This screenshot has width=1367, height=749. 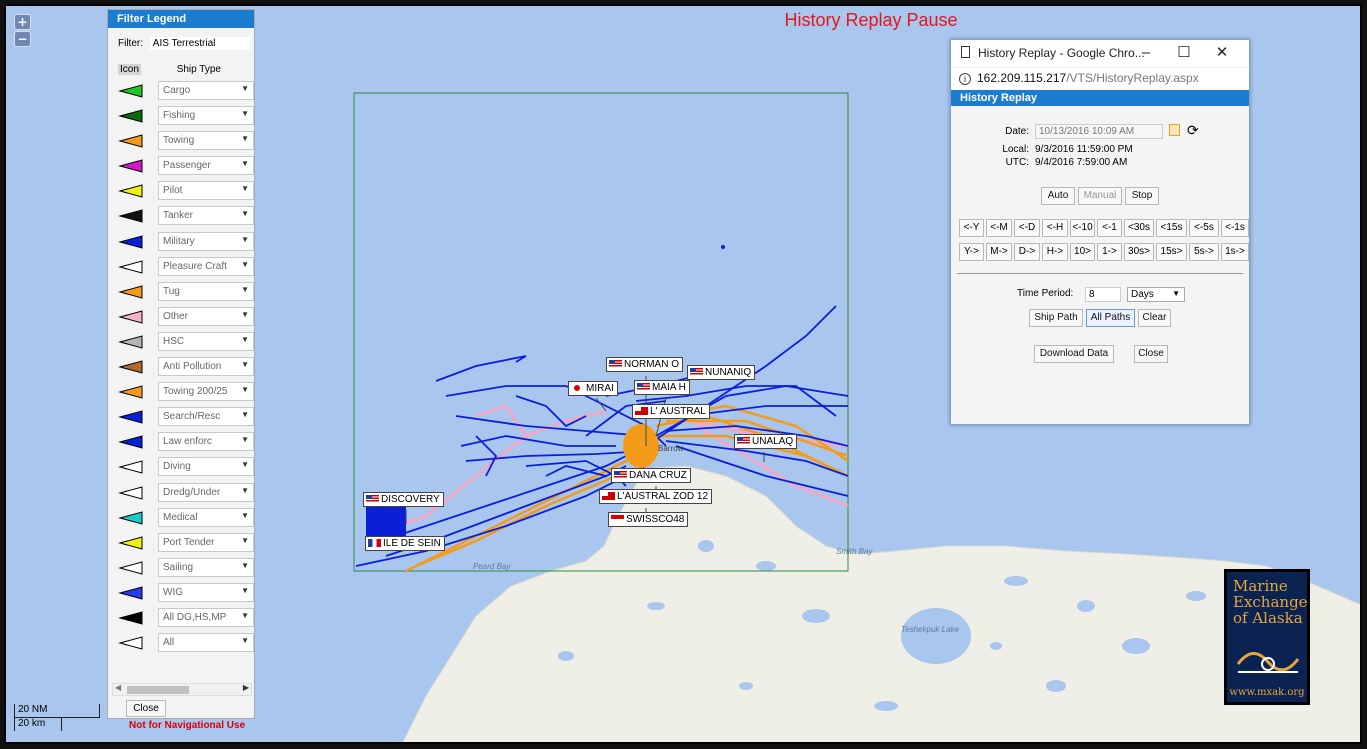 What do you see at coordinates (971, 252) in the screenshot?
I see `forward-step-button: Y->` at bounding box center [971, 252].